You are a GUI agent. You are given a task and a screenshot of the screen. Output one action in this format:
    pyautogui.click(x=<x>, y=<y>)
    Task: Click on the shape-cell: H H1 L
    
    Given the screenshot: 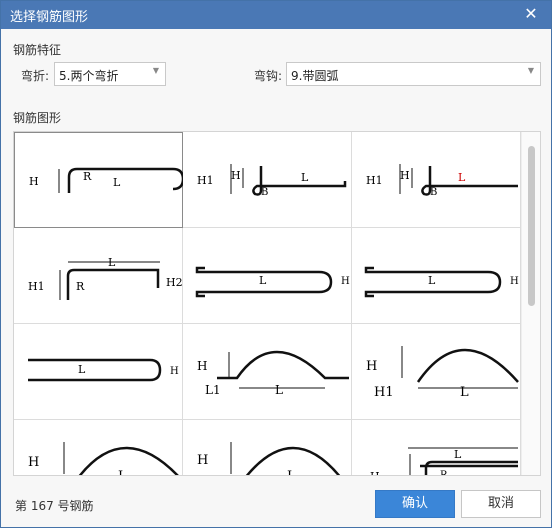 What is the action you would take?
    pyautogui.click(x=436, y=372)
    